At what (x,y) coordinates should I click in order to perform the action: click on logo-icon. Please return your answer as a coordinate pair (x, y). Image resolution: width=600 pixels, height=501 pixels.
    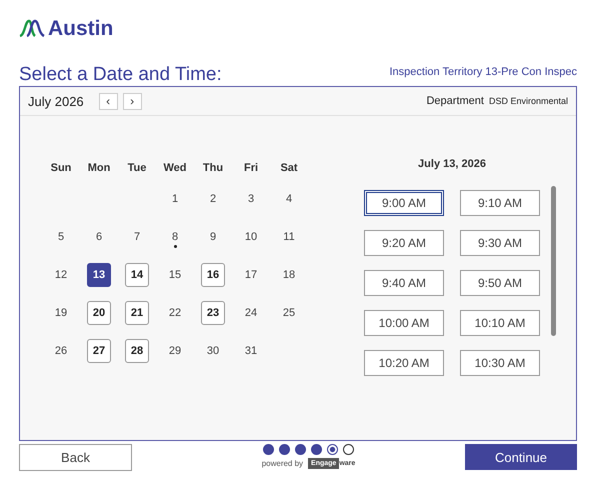
    Looking at the image, I should click on (32, 29).